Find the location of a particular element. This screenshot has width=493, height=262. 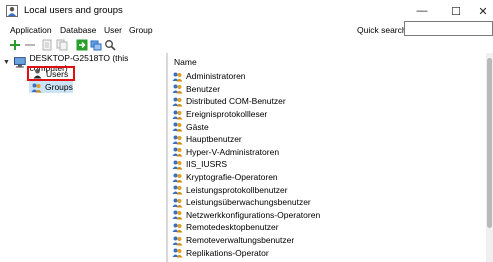

list-item: Kryptografie-Operatoren is located at coordinates (246, 177).